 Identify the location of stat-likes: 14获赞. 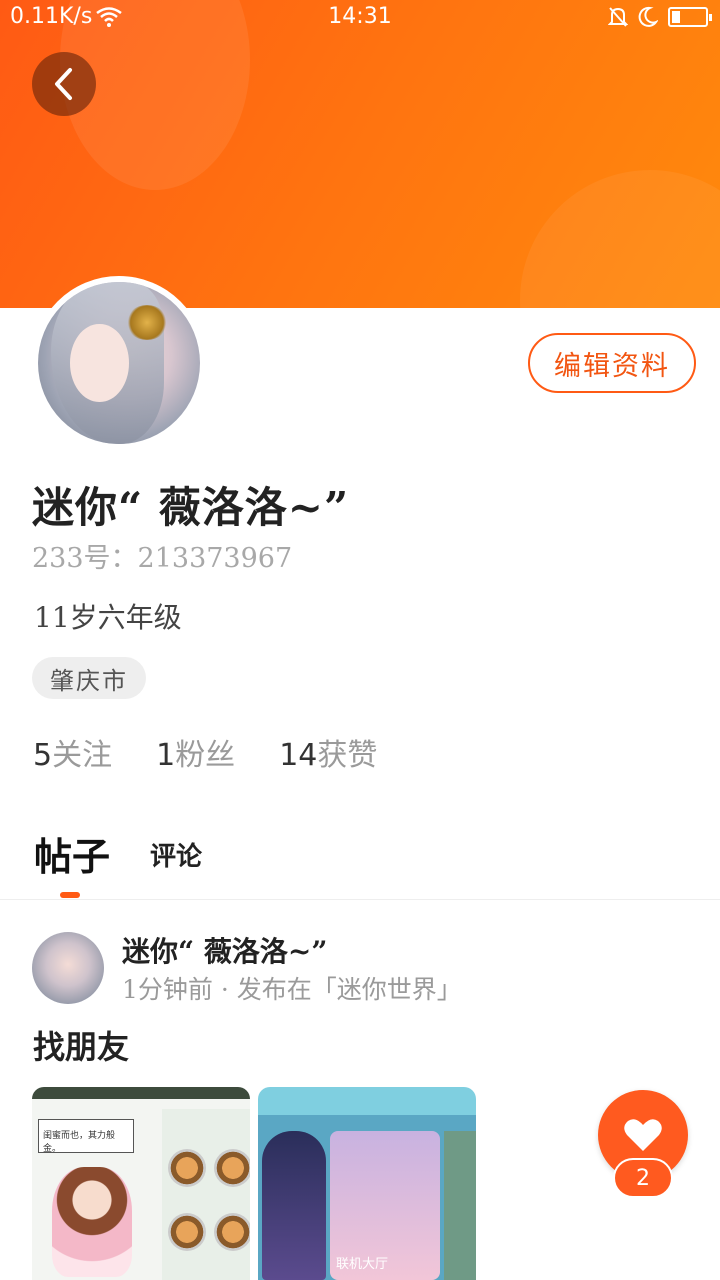
(328, 752).